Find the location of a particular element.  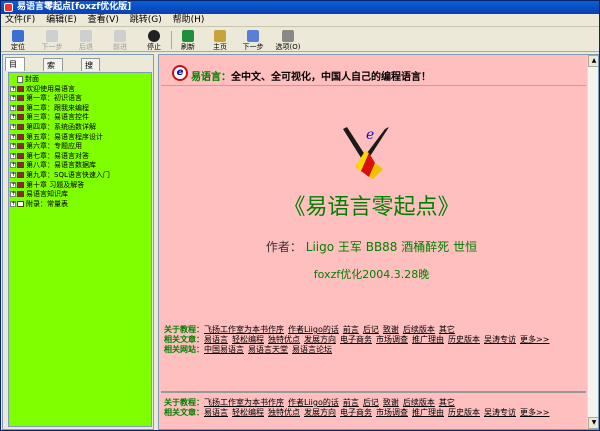

tree-item-label: 第七章：易语言对答 is located at coordinates (57, 155).